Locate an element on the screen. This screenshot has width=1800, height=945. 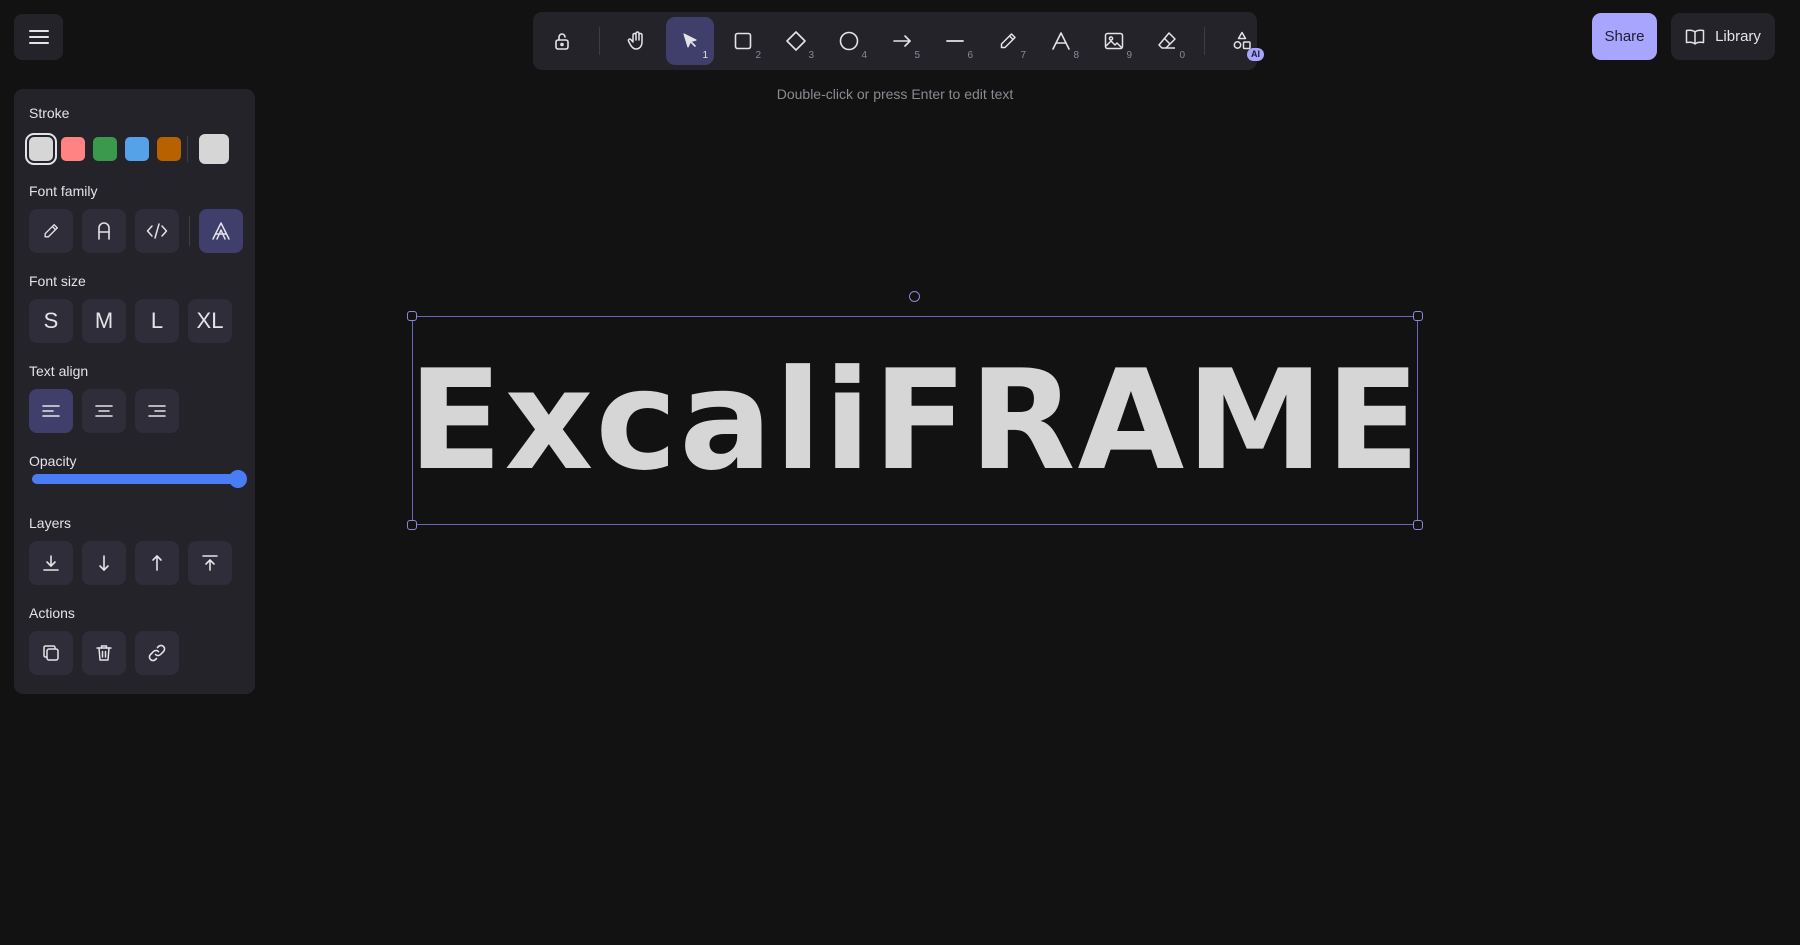
stroke-swatches is located at coordinates (127, 149).